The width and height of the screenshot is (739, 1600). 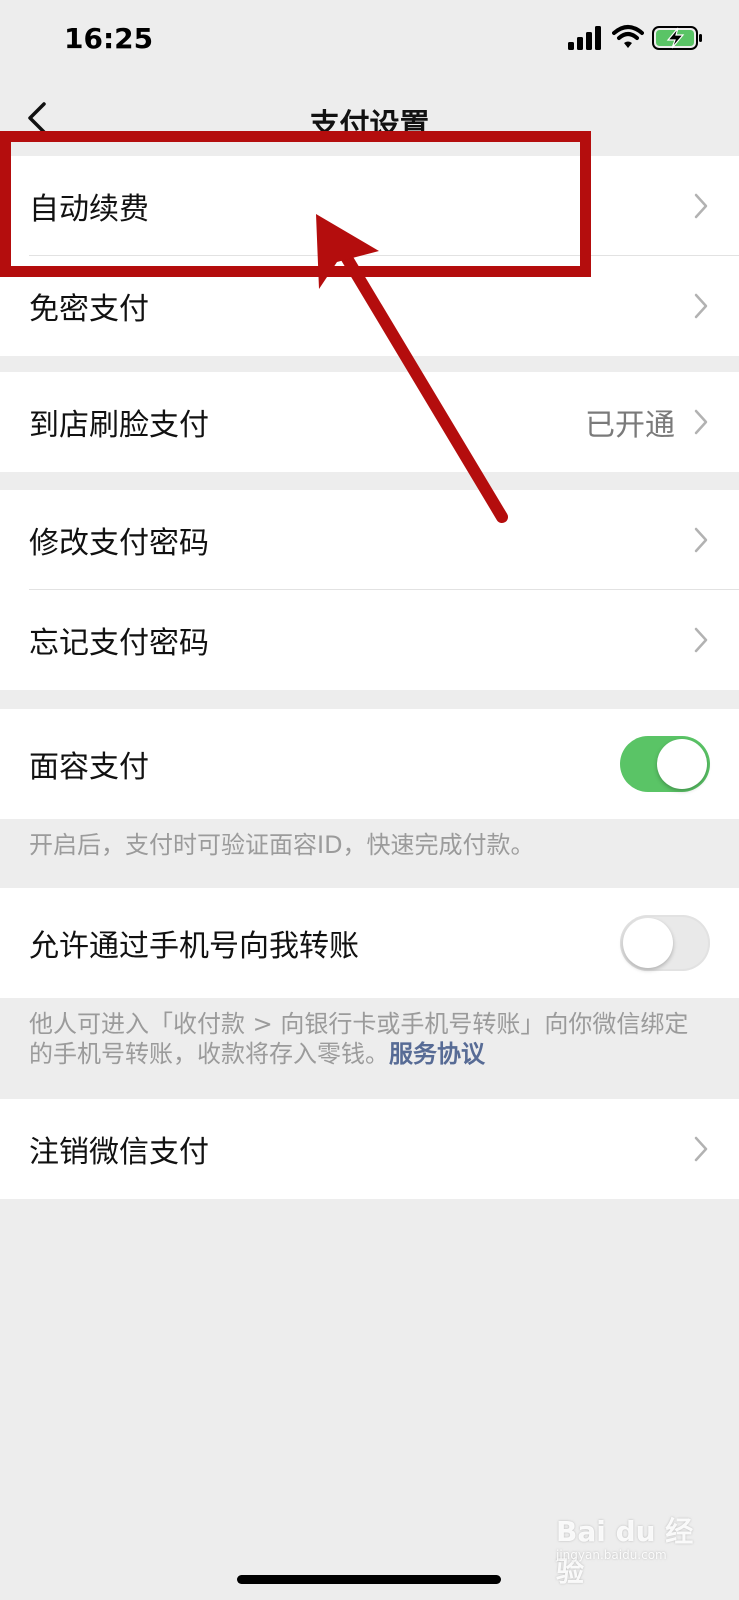 I want to click on wifi-icon, so click(x=628, y=36).